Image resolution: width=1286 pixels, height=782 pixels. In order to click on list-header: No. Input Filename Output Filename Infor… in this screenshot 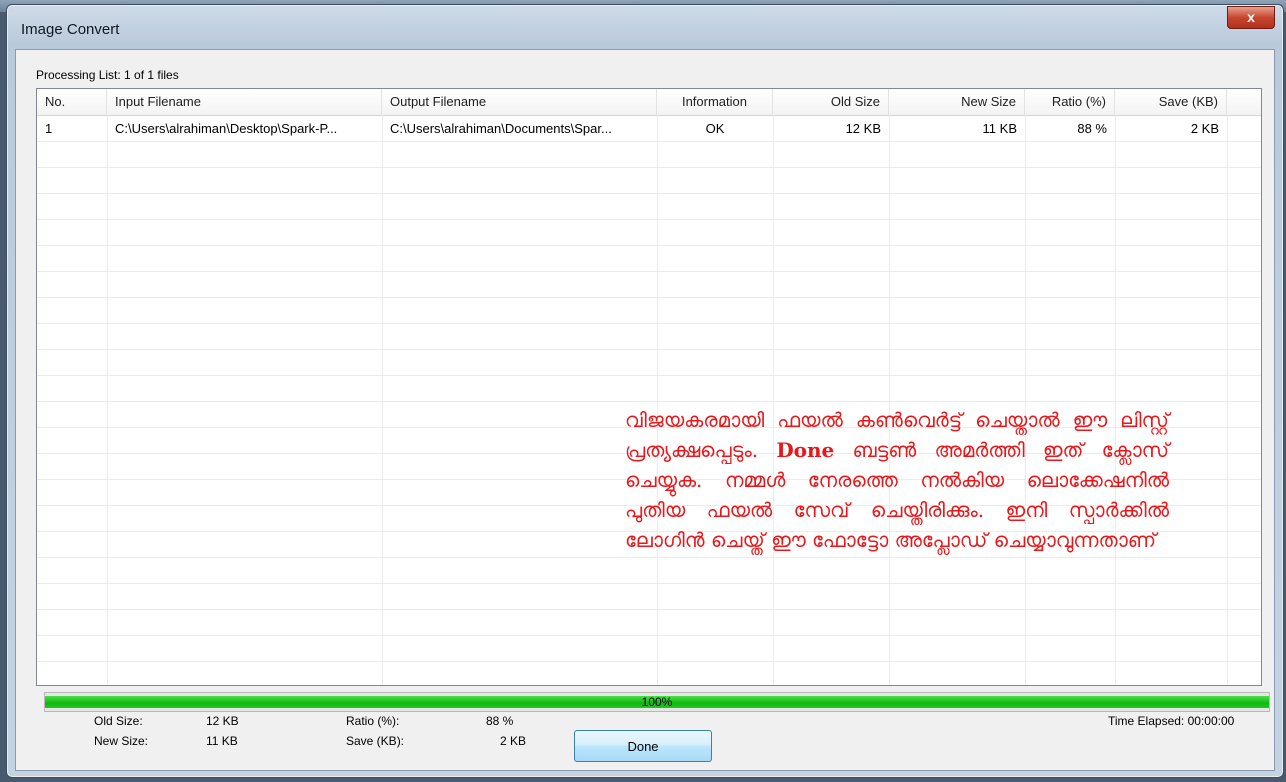, I will do `click(649, 102)`.